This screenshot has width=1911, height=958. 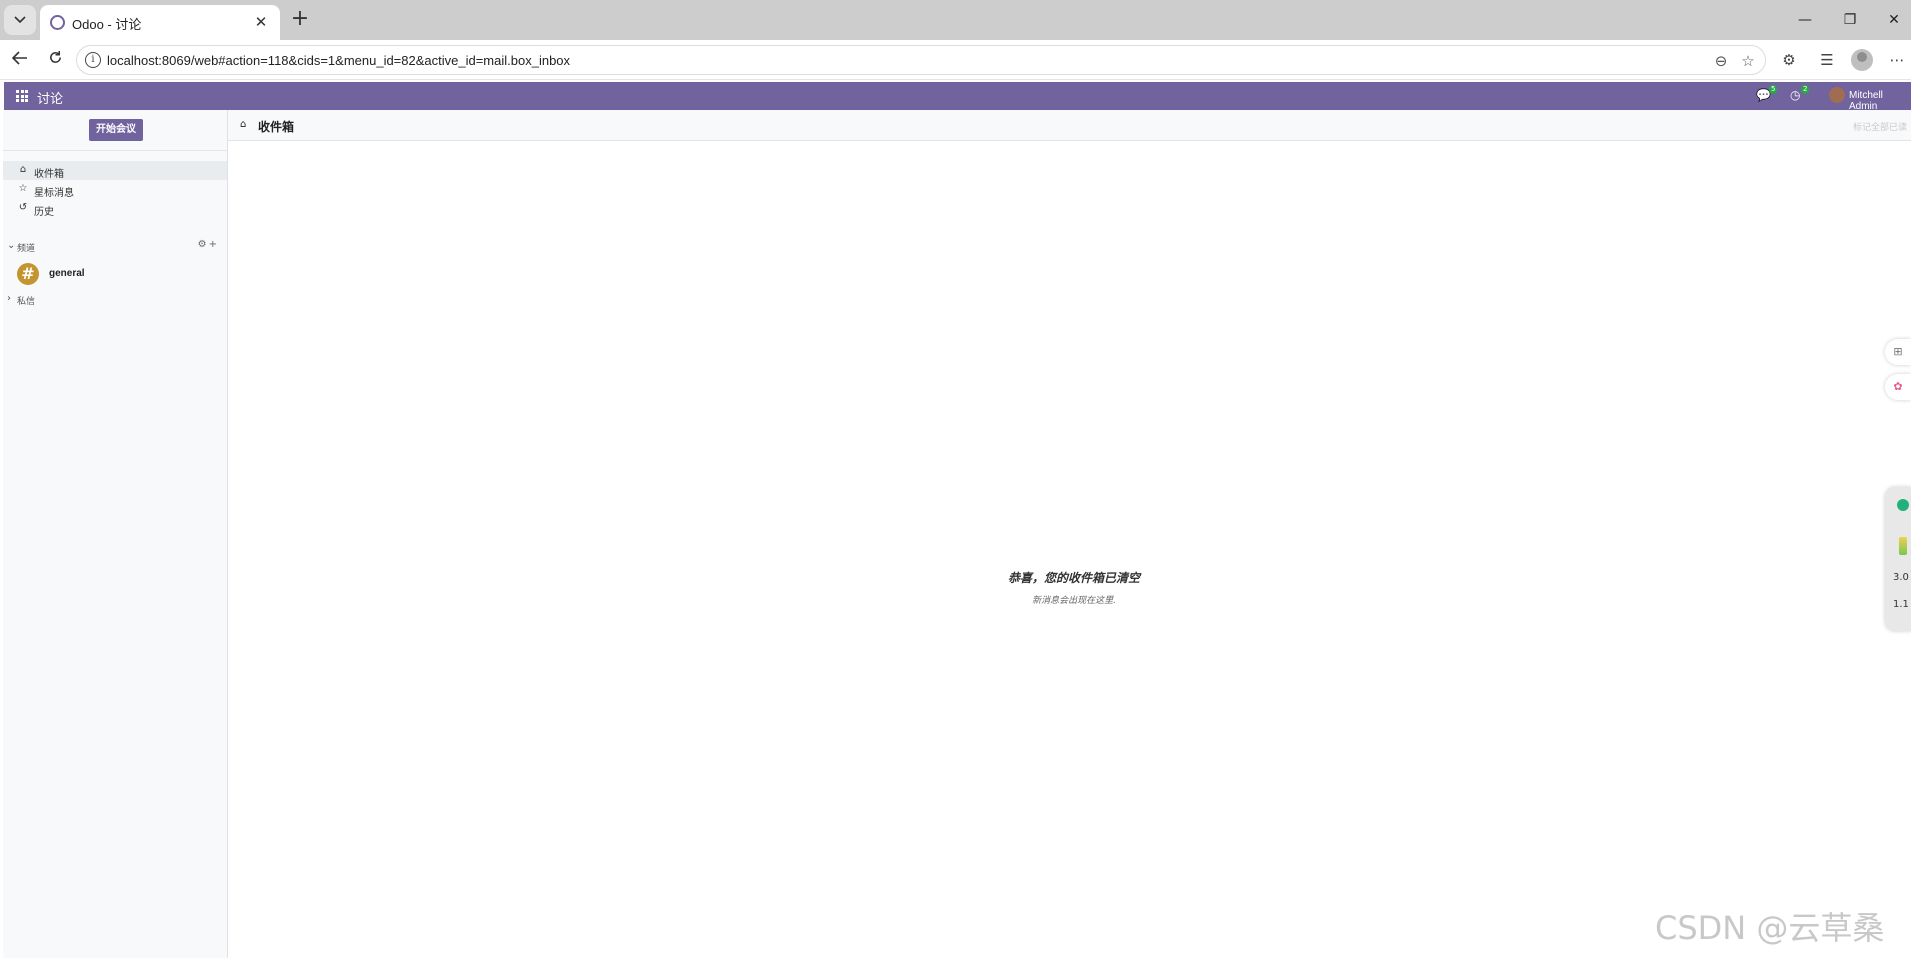 I want to click on browser-tab-active: Odoo - 讨论 ✕, so click(x=160, y=22).